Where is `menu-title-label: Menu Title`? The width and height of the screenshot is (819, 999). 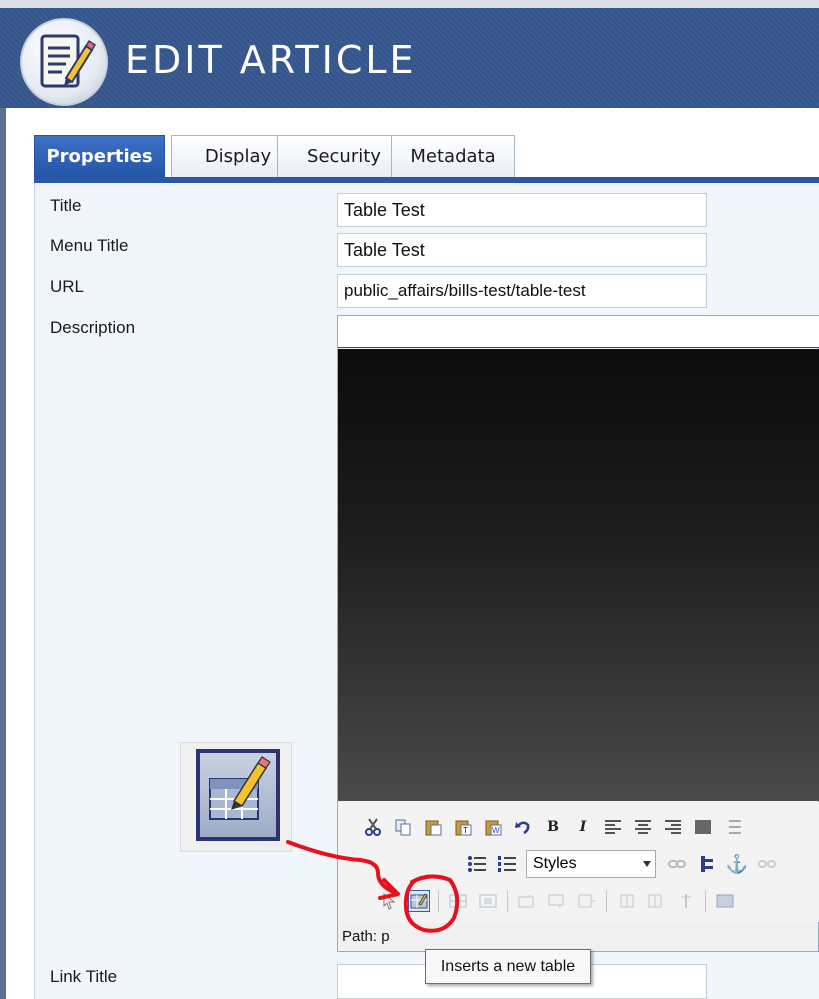
menu-title-label: Menu Title is located at coordinates (89, 245).